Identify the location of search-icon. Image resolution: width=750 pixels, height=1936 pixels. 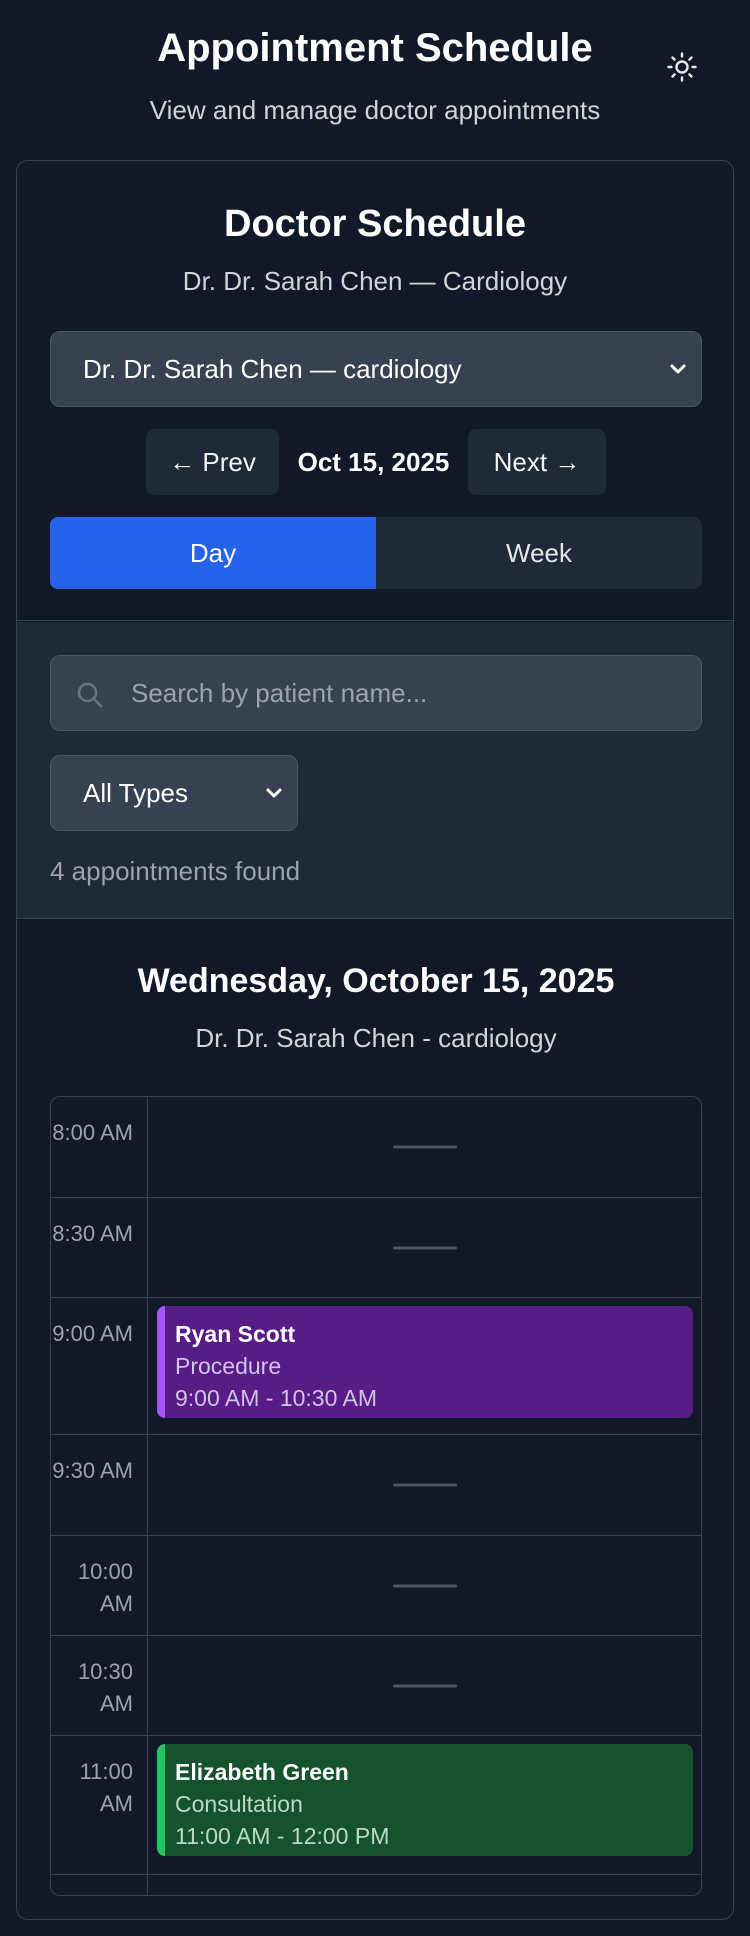
(90, 695).